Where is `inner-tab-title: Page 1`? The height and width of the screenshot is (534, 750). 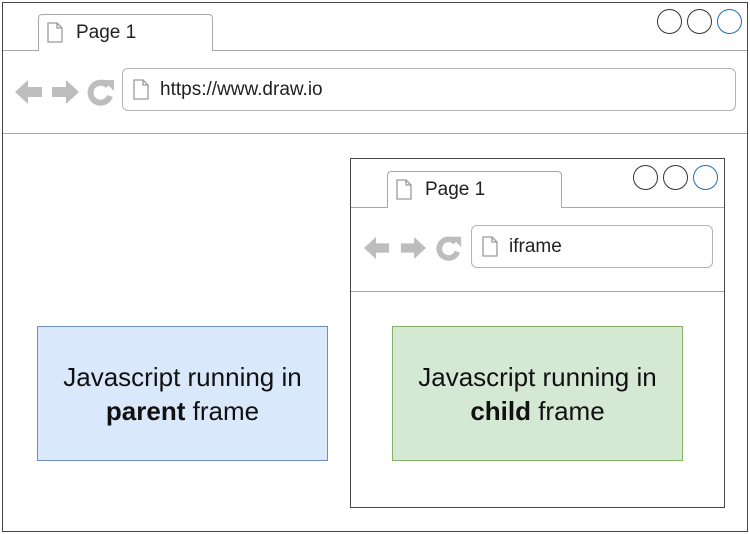
inner-tab-title: Page 1 is located at coordinates (455, 189).